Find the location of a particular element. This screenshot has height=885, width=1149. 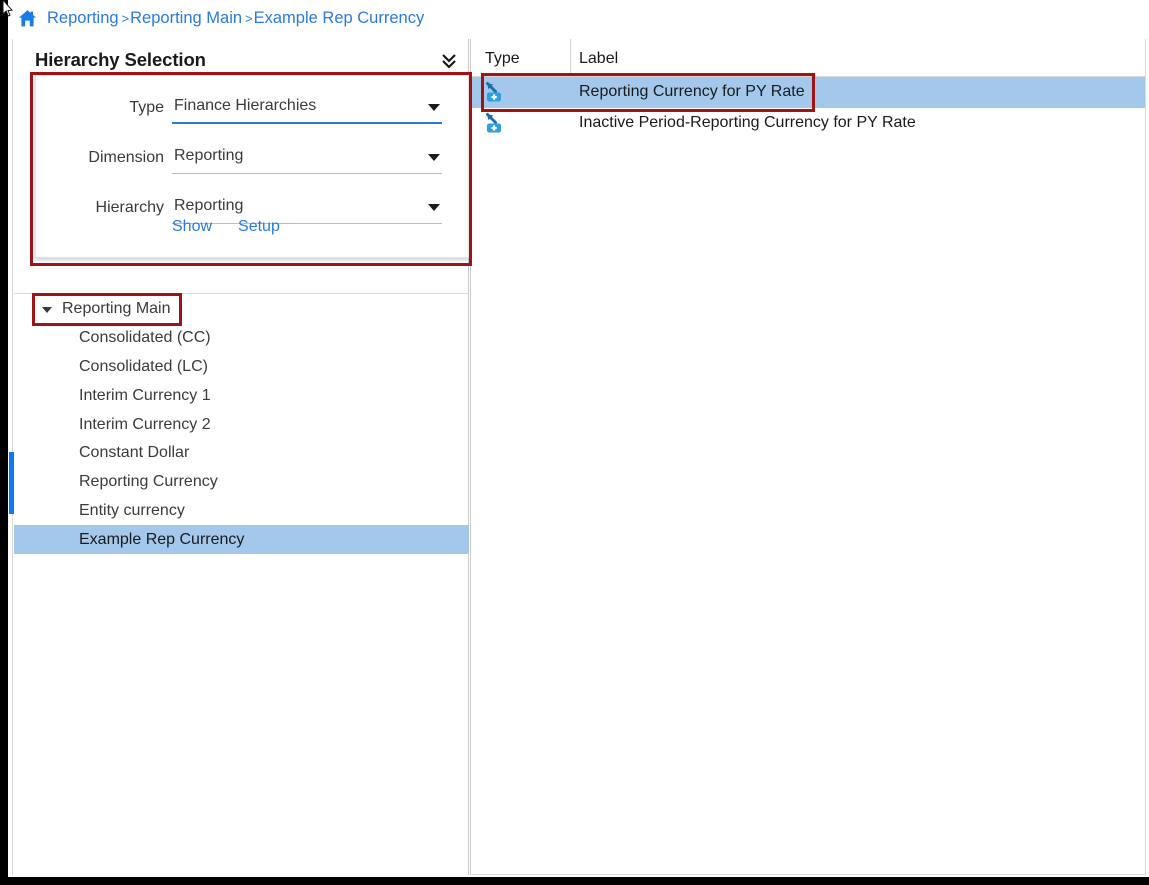

field-label-hierarchy: Hierarchy is located at coordinates (129, 207).